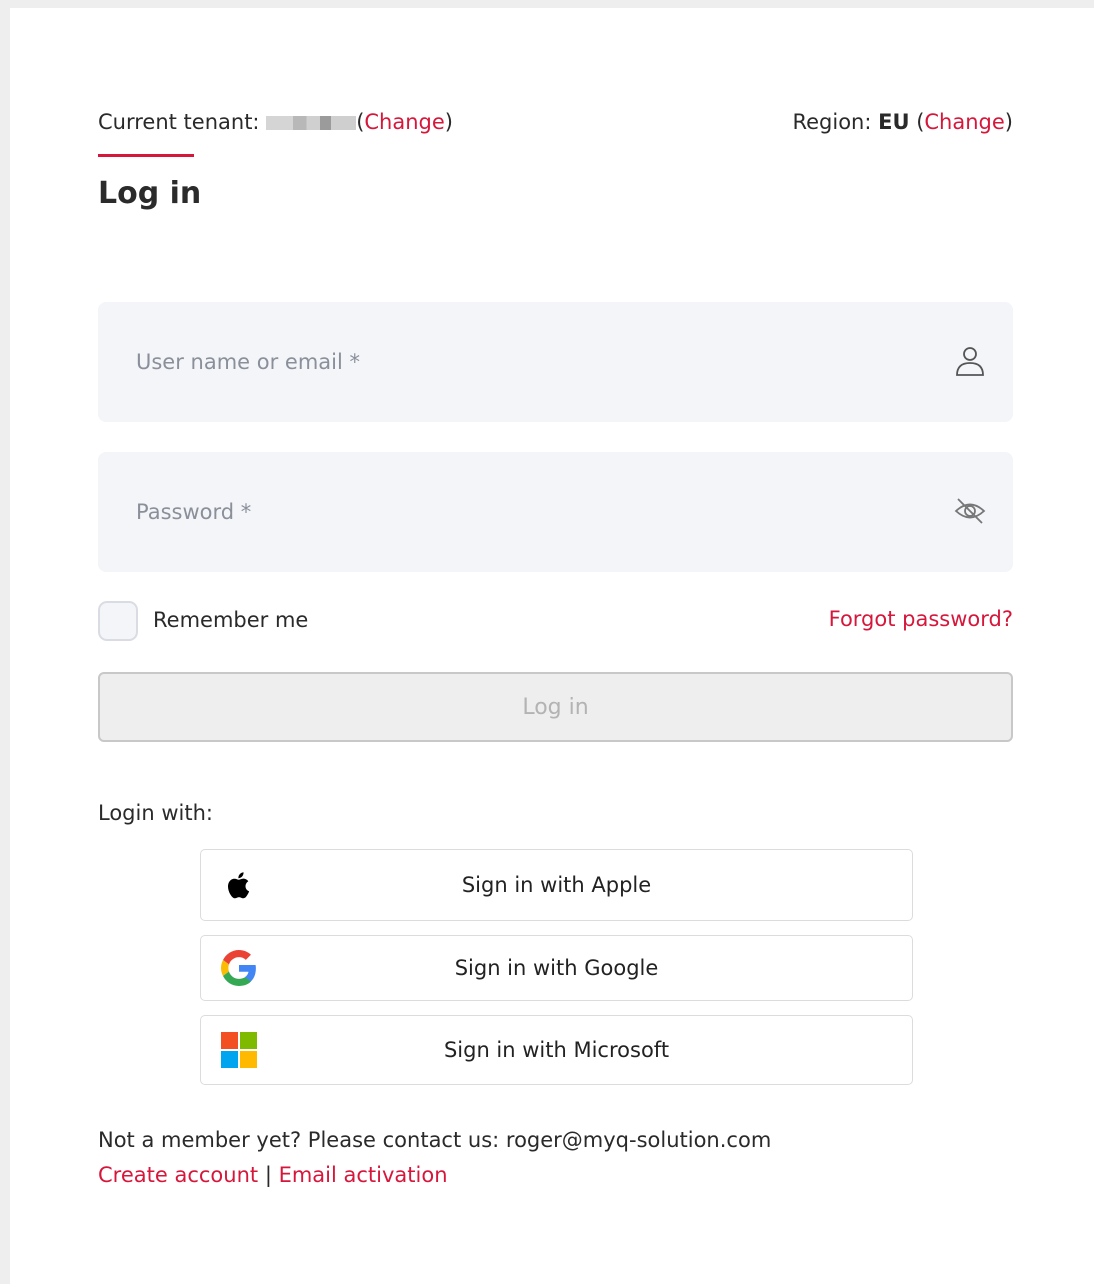 This screenshot has width=1094, height=1284. I want to click on tenant-label: Current tenant:, so click(182, 122).